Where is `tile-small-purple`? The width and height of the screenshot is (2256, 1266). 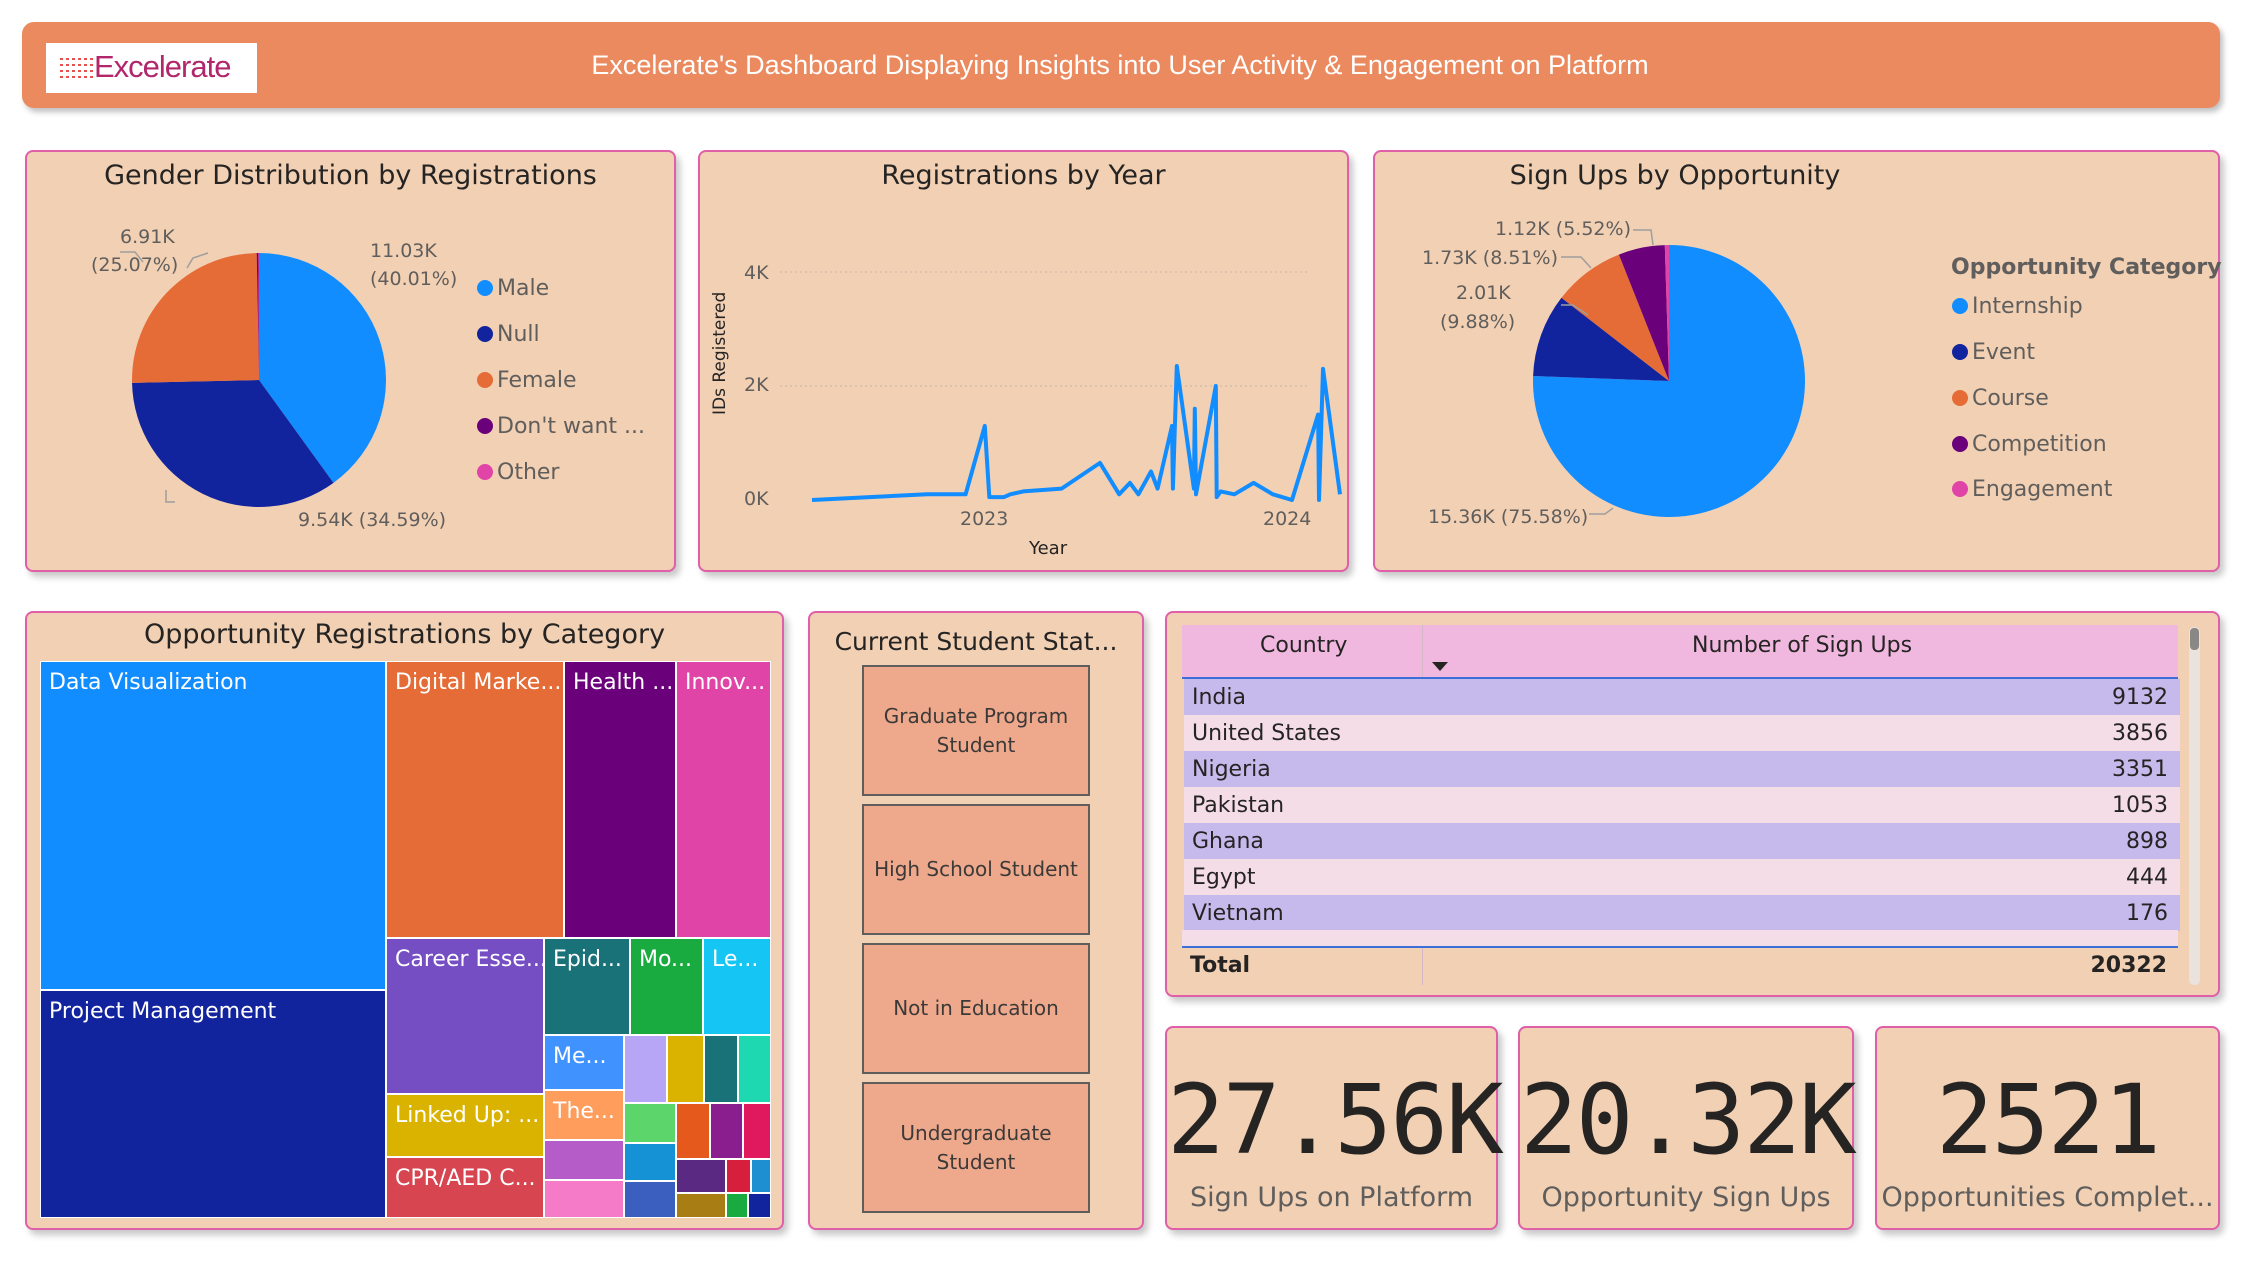
tile-small-purple is located at coordinates (726, 1131).